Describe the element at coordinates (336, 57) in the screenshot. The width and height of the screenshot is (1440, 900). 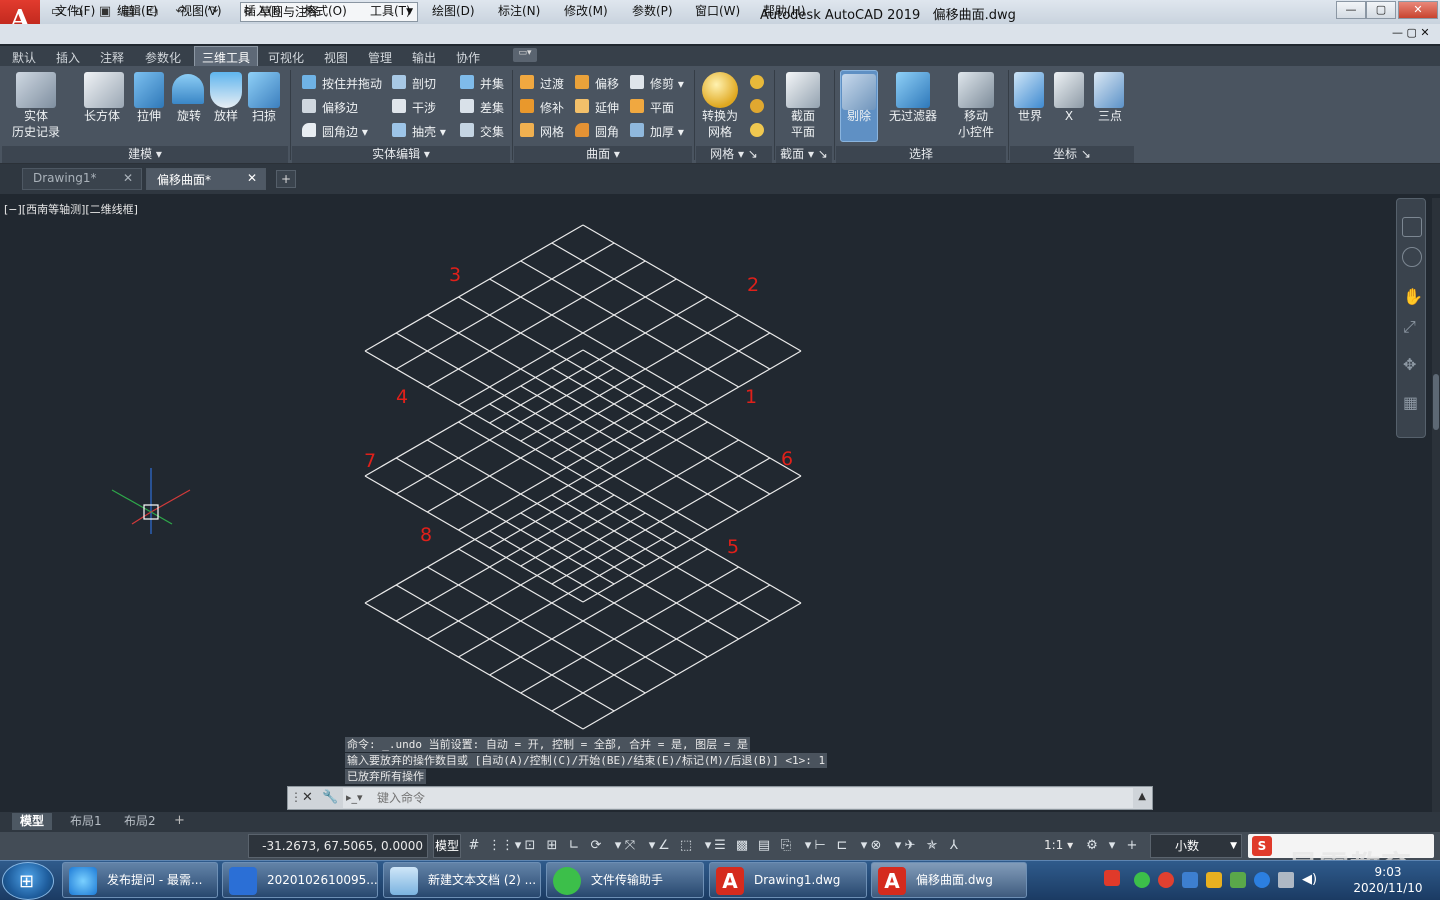
I see `ribbon-tab: 视图` at that location.